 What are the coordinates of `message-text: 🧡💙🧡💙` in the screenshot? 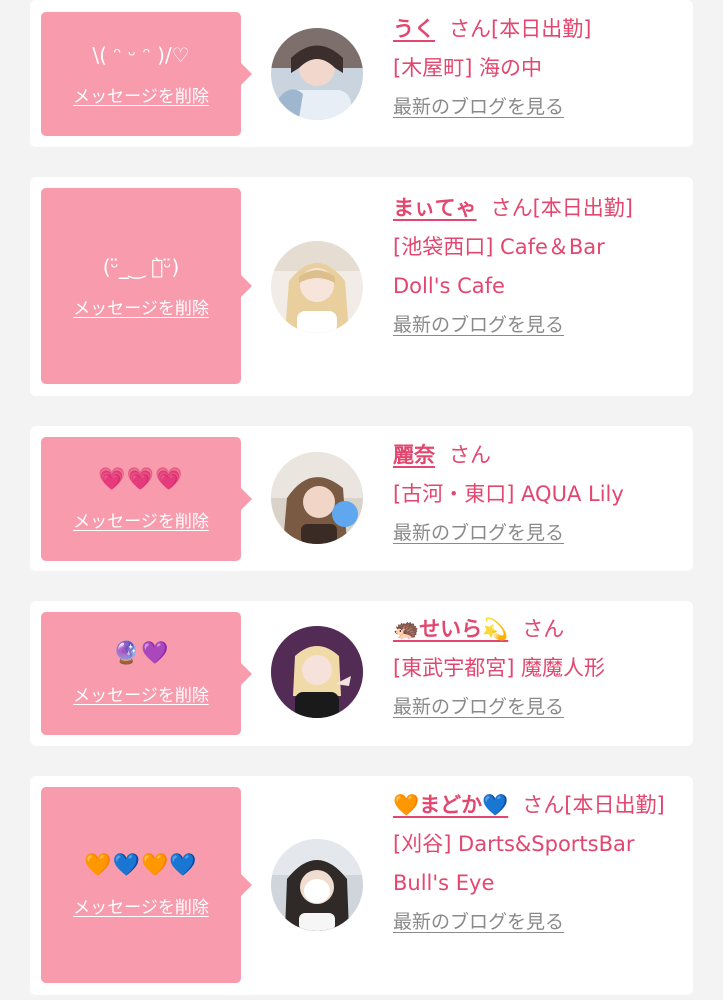 It's located at (141, 865).